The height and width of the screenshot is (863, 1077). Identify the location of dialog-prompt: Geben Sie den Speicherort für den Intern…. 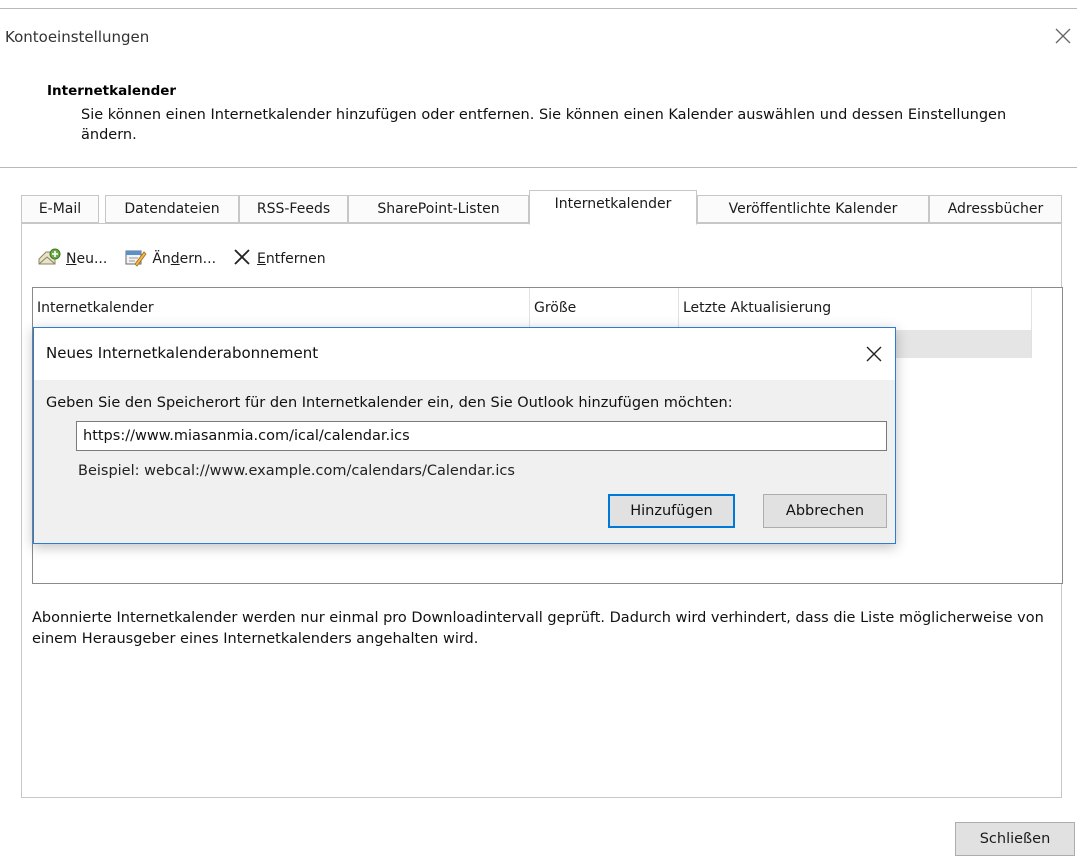
(389, 403).